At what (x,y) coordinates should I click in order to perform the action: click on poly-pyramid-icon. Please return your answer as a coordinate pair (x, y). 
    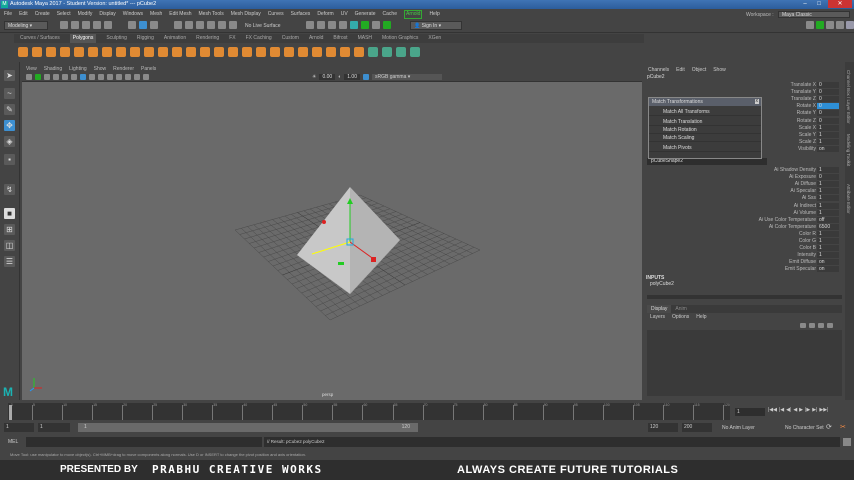
    Looking at the image, I should click on (107, 51).